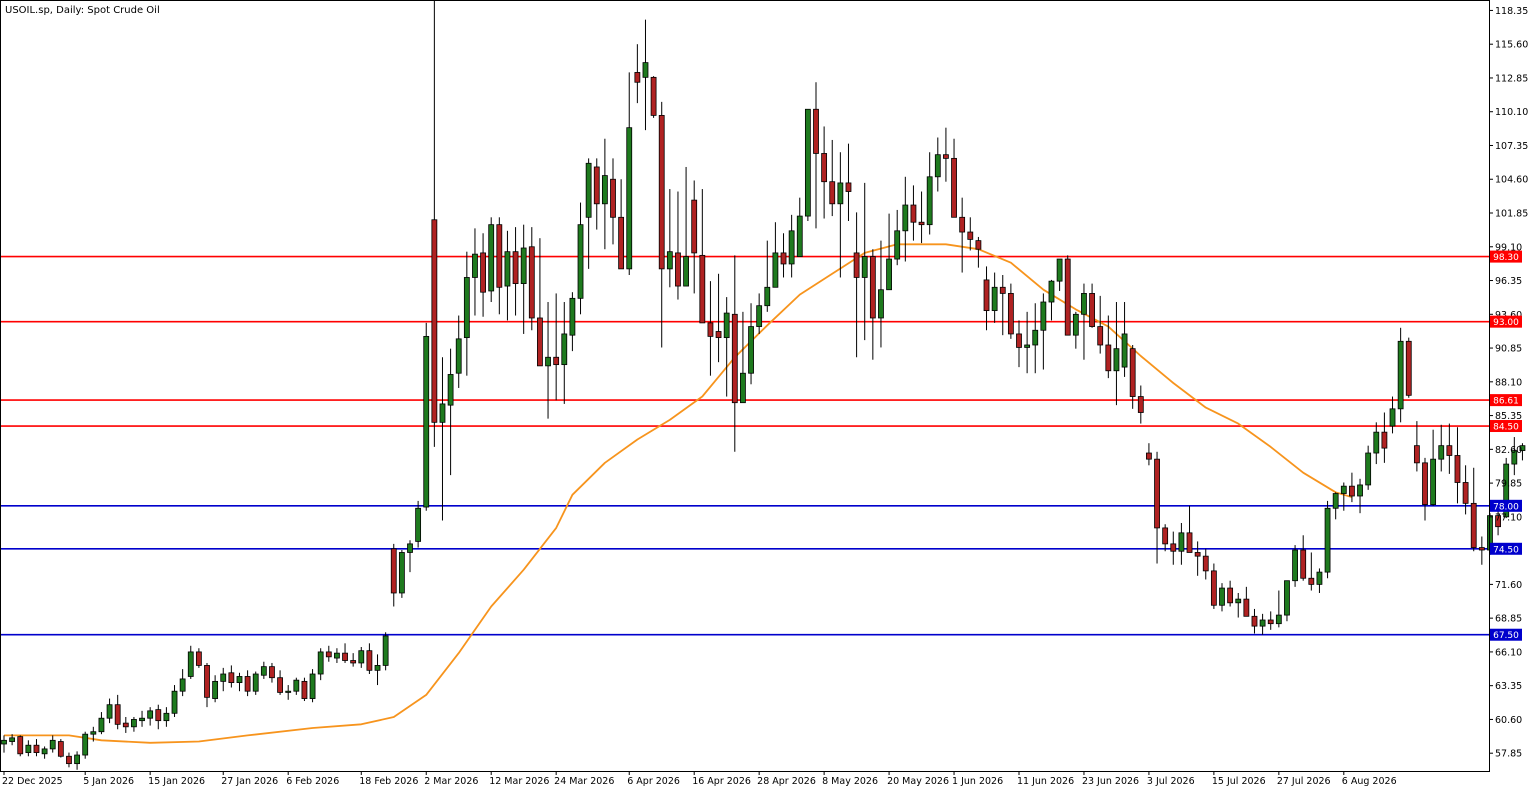 The image size is (1533, 793). Describe the element at coordinates (451, 781) in the screenshot. I see `x-tick-label: 2 Mar 2026` at that location.